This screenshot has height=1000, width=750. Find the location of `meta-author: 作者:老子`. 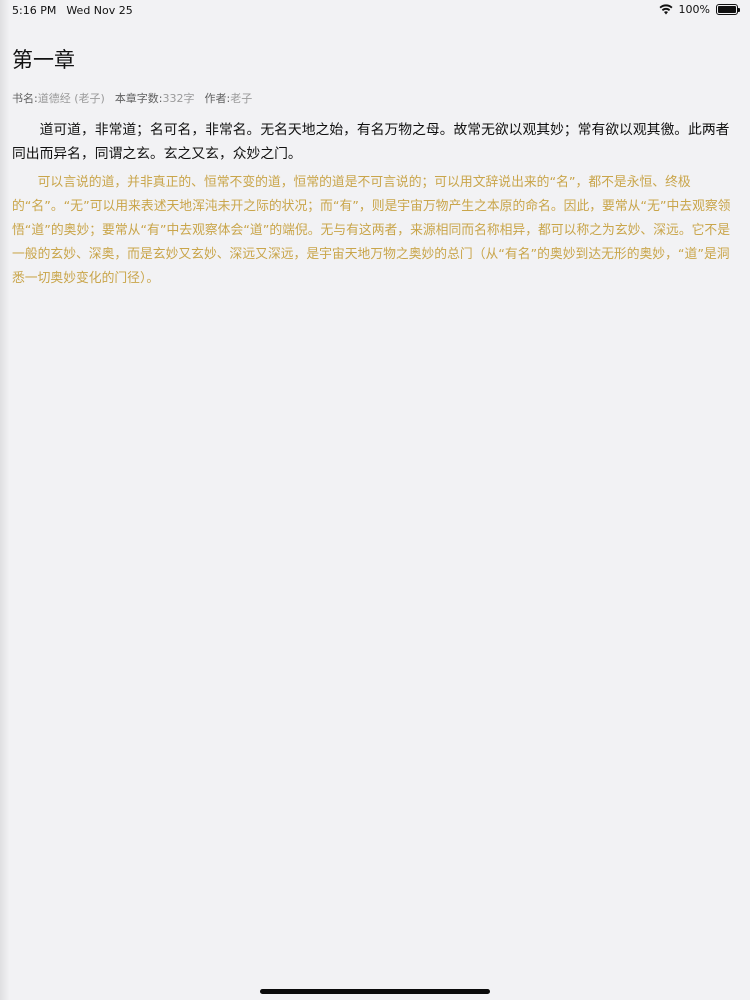

meta-author: 作者:老子 is located at coordinates (229, 98).